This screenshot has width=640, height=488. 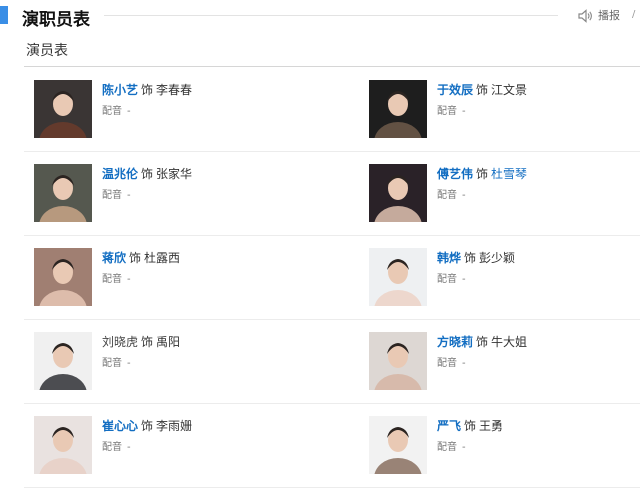 I want to click on speaker-icon, so click(x=585, y=15).